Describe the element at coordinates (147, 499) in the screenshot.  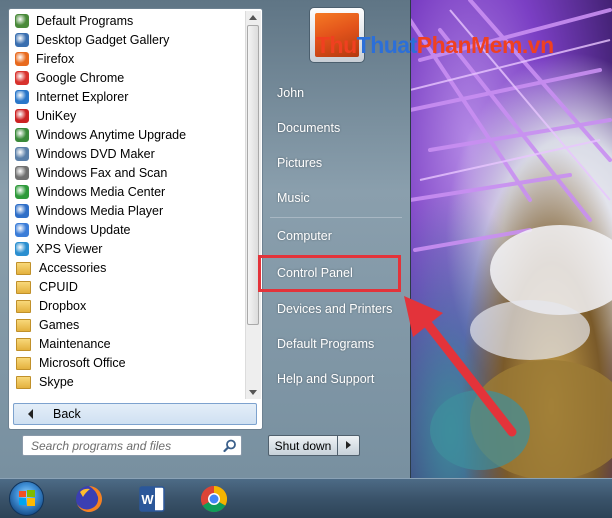
I see `svg-text: W` at that location.